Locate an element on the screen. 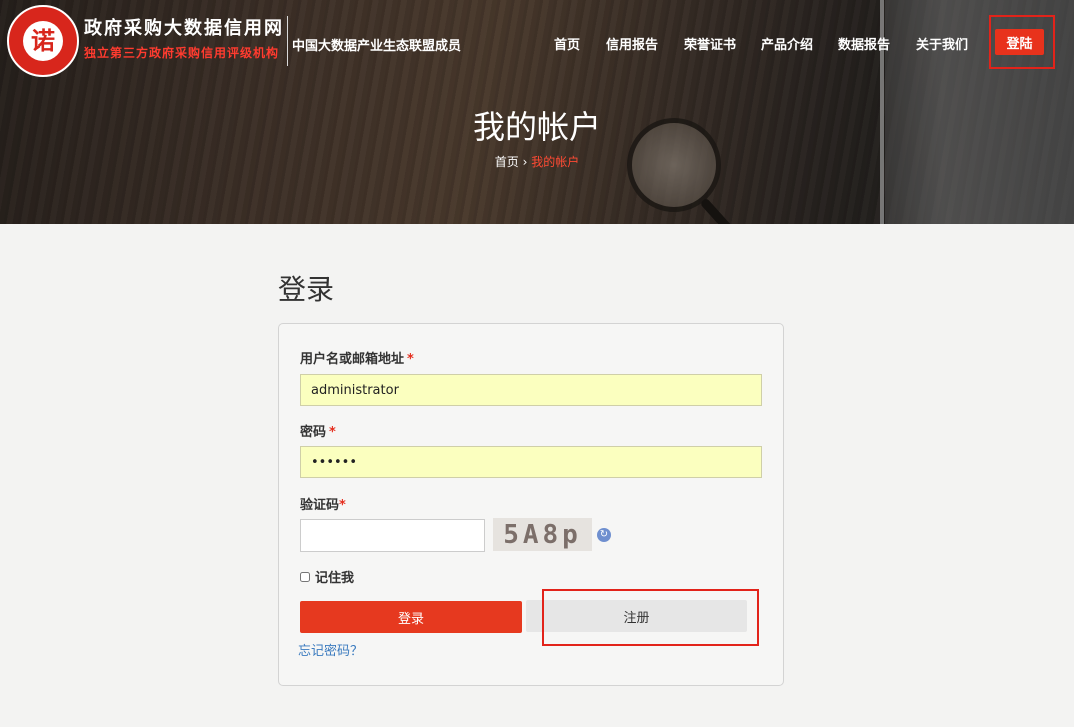  nav-item-home: 首页 is located at coordinates (567, 43).